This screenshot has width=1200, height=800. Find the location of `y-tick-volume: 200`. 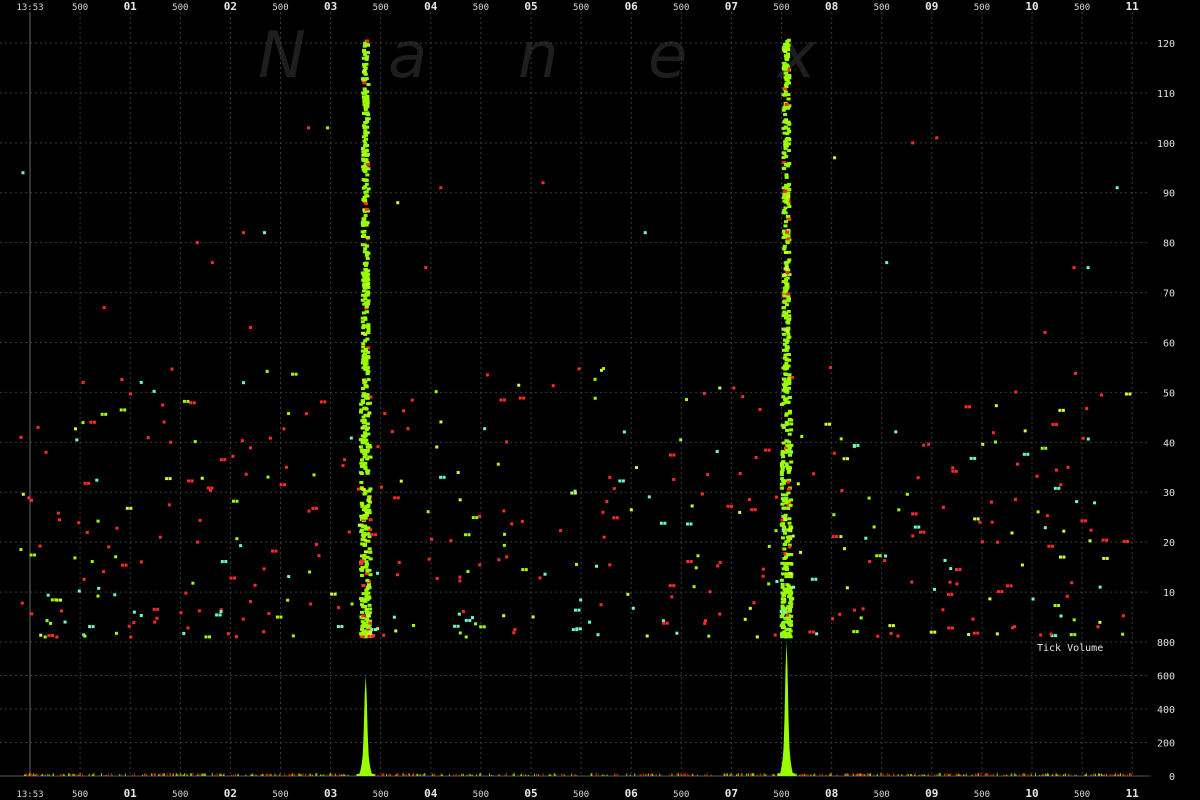

y-tick-volume: 200 is located at coordinates (1166, 744).